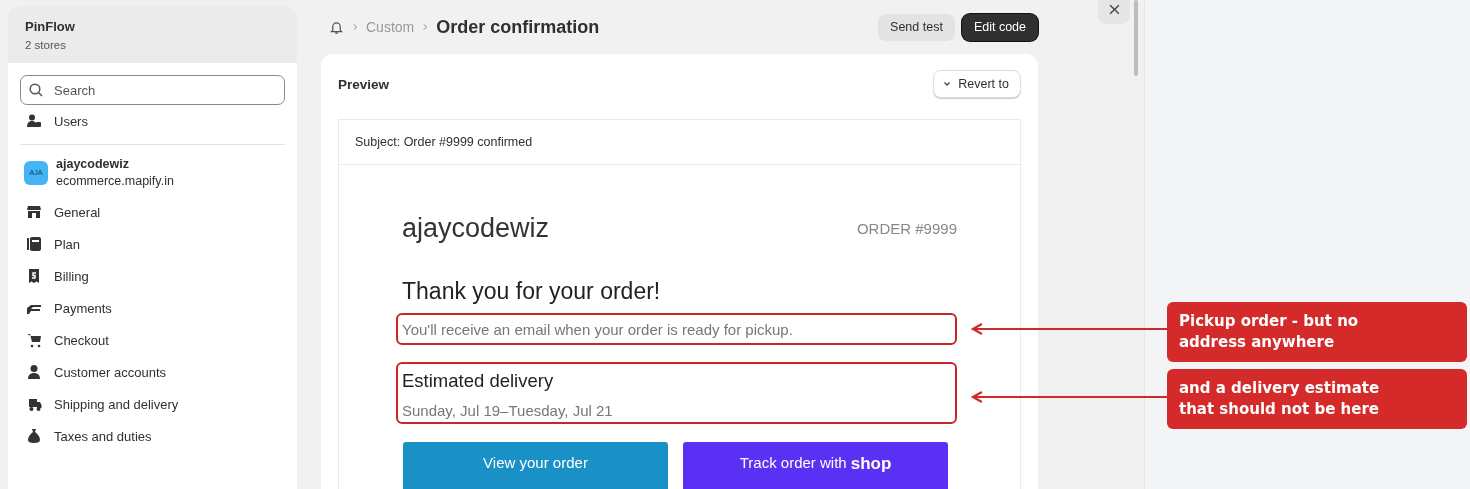 This screenshot has height=489, width=1470. Describe the element at coordinates (46, 45) in the screenshot. I see `store-count: 2 stores` at that location.